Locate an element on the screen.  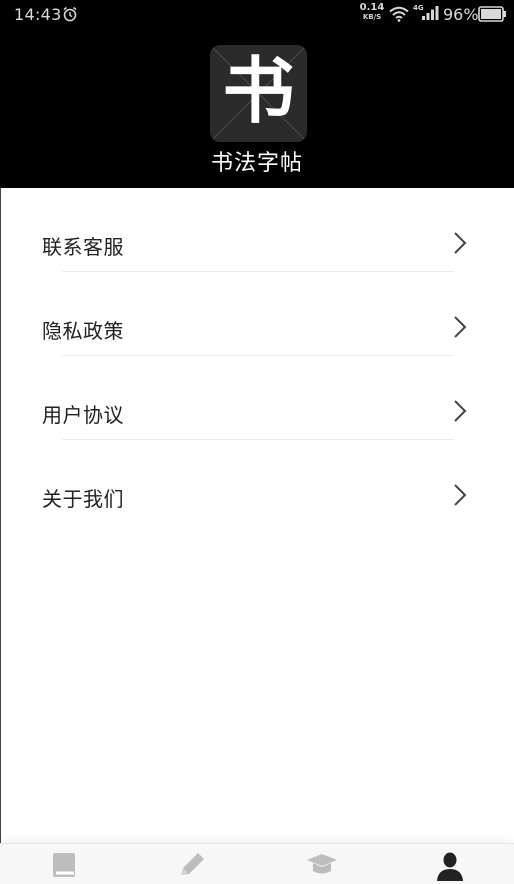
network-speed-value: 0.14 is located at coordinates (372, 7).